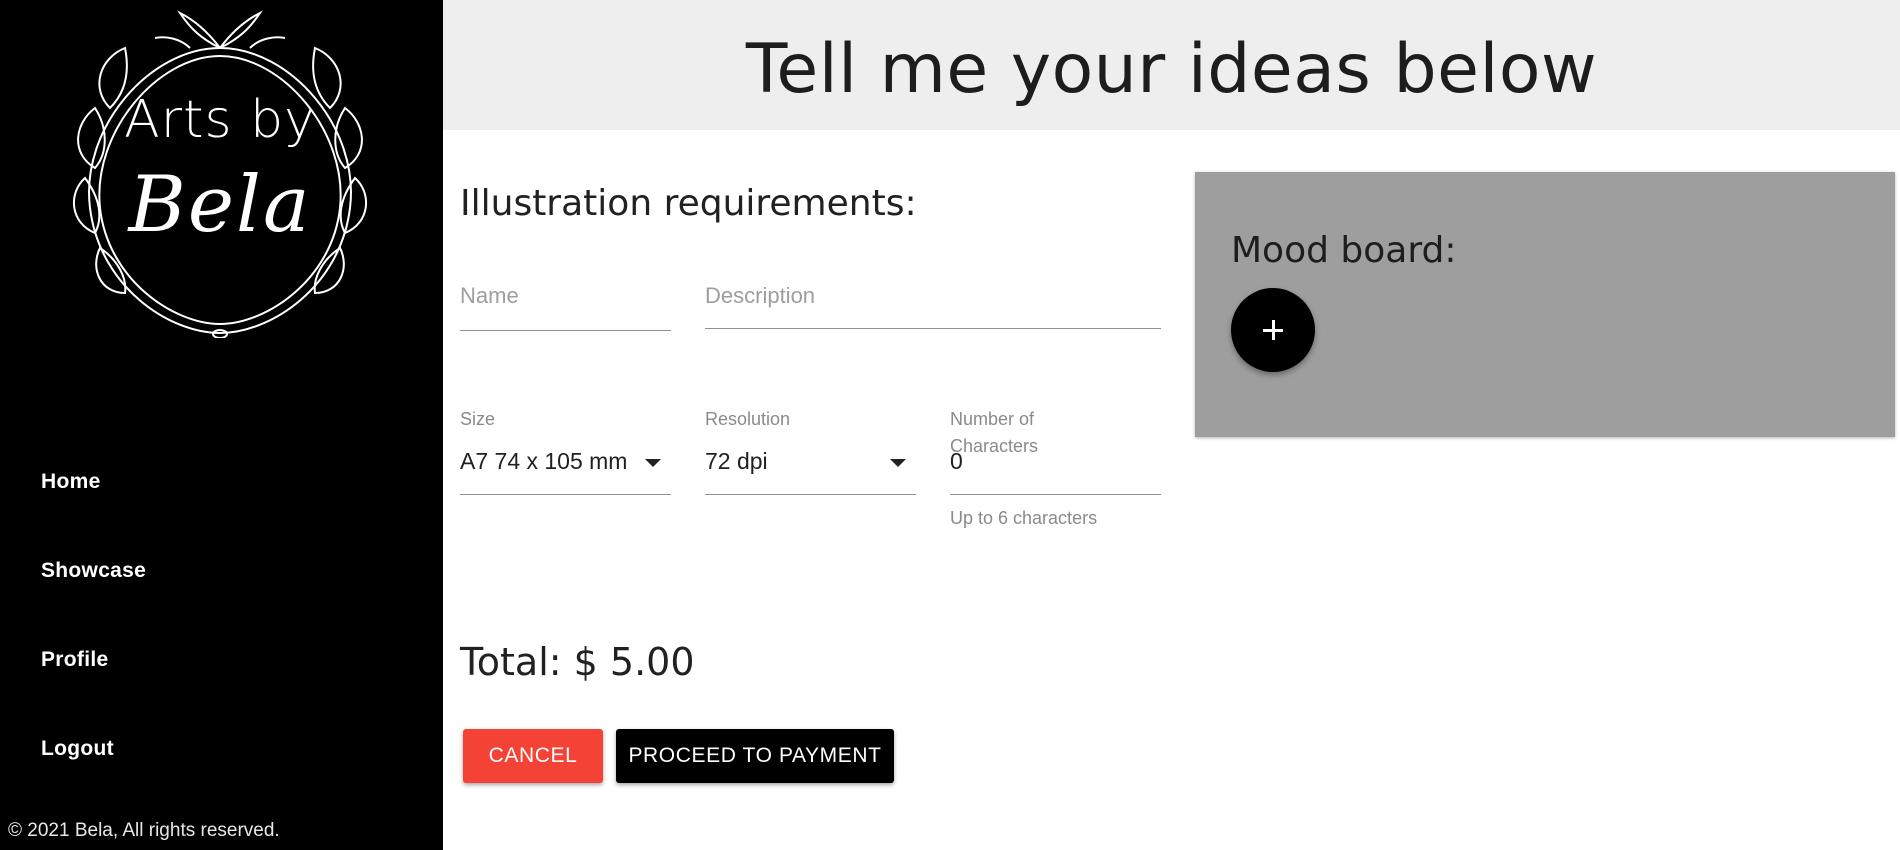  I want to click on size-label: Size, so click(478, 419).